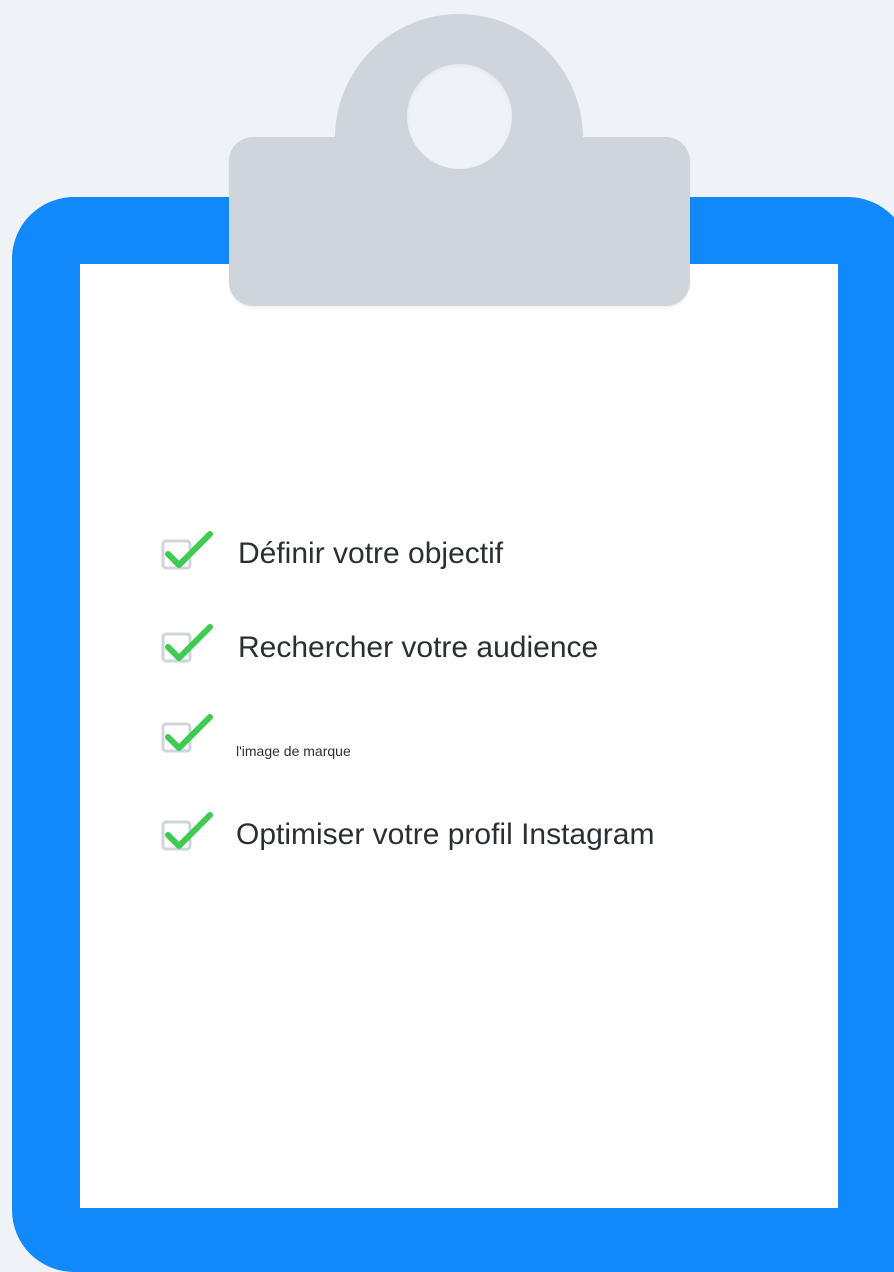 The width and height of the screenshot is (894, 1272). Describe the element at coordinates (459, 116) in the screenshot. I see `clipboard-clip-hole` at that location.